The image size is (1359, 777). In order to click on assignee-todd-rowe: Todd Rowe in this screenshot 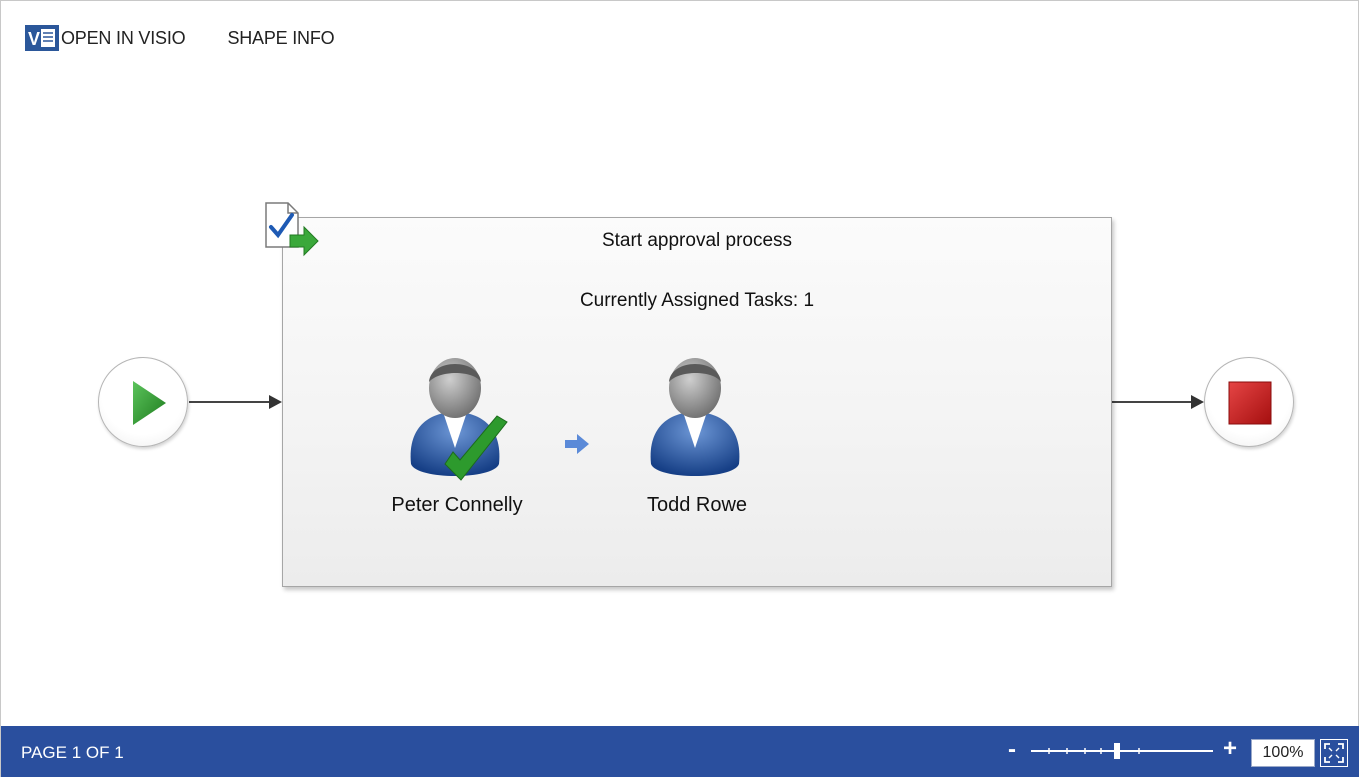, I will do `click(697, 434)`.